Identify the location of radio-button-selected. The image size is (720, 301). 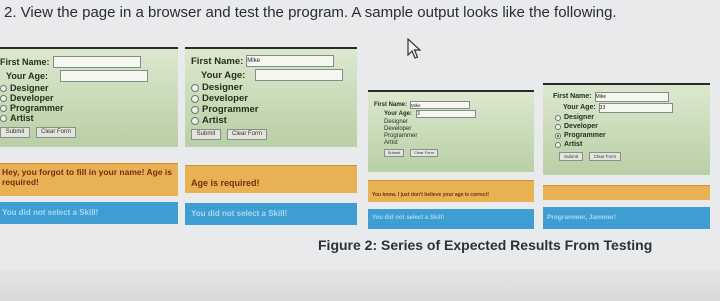
(558, 135).